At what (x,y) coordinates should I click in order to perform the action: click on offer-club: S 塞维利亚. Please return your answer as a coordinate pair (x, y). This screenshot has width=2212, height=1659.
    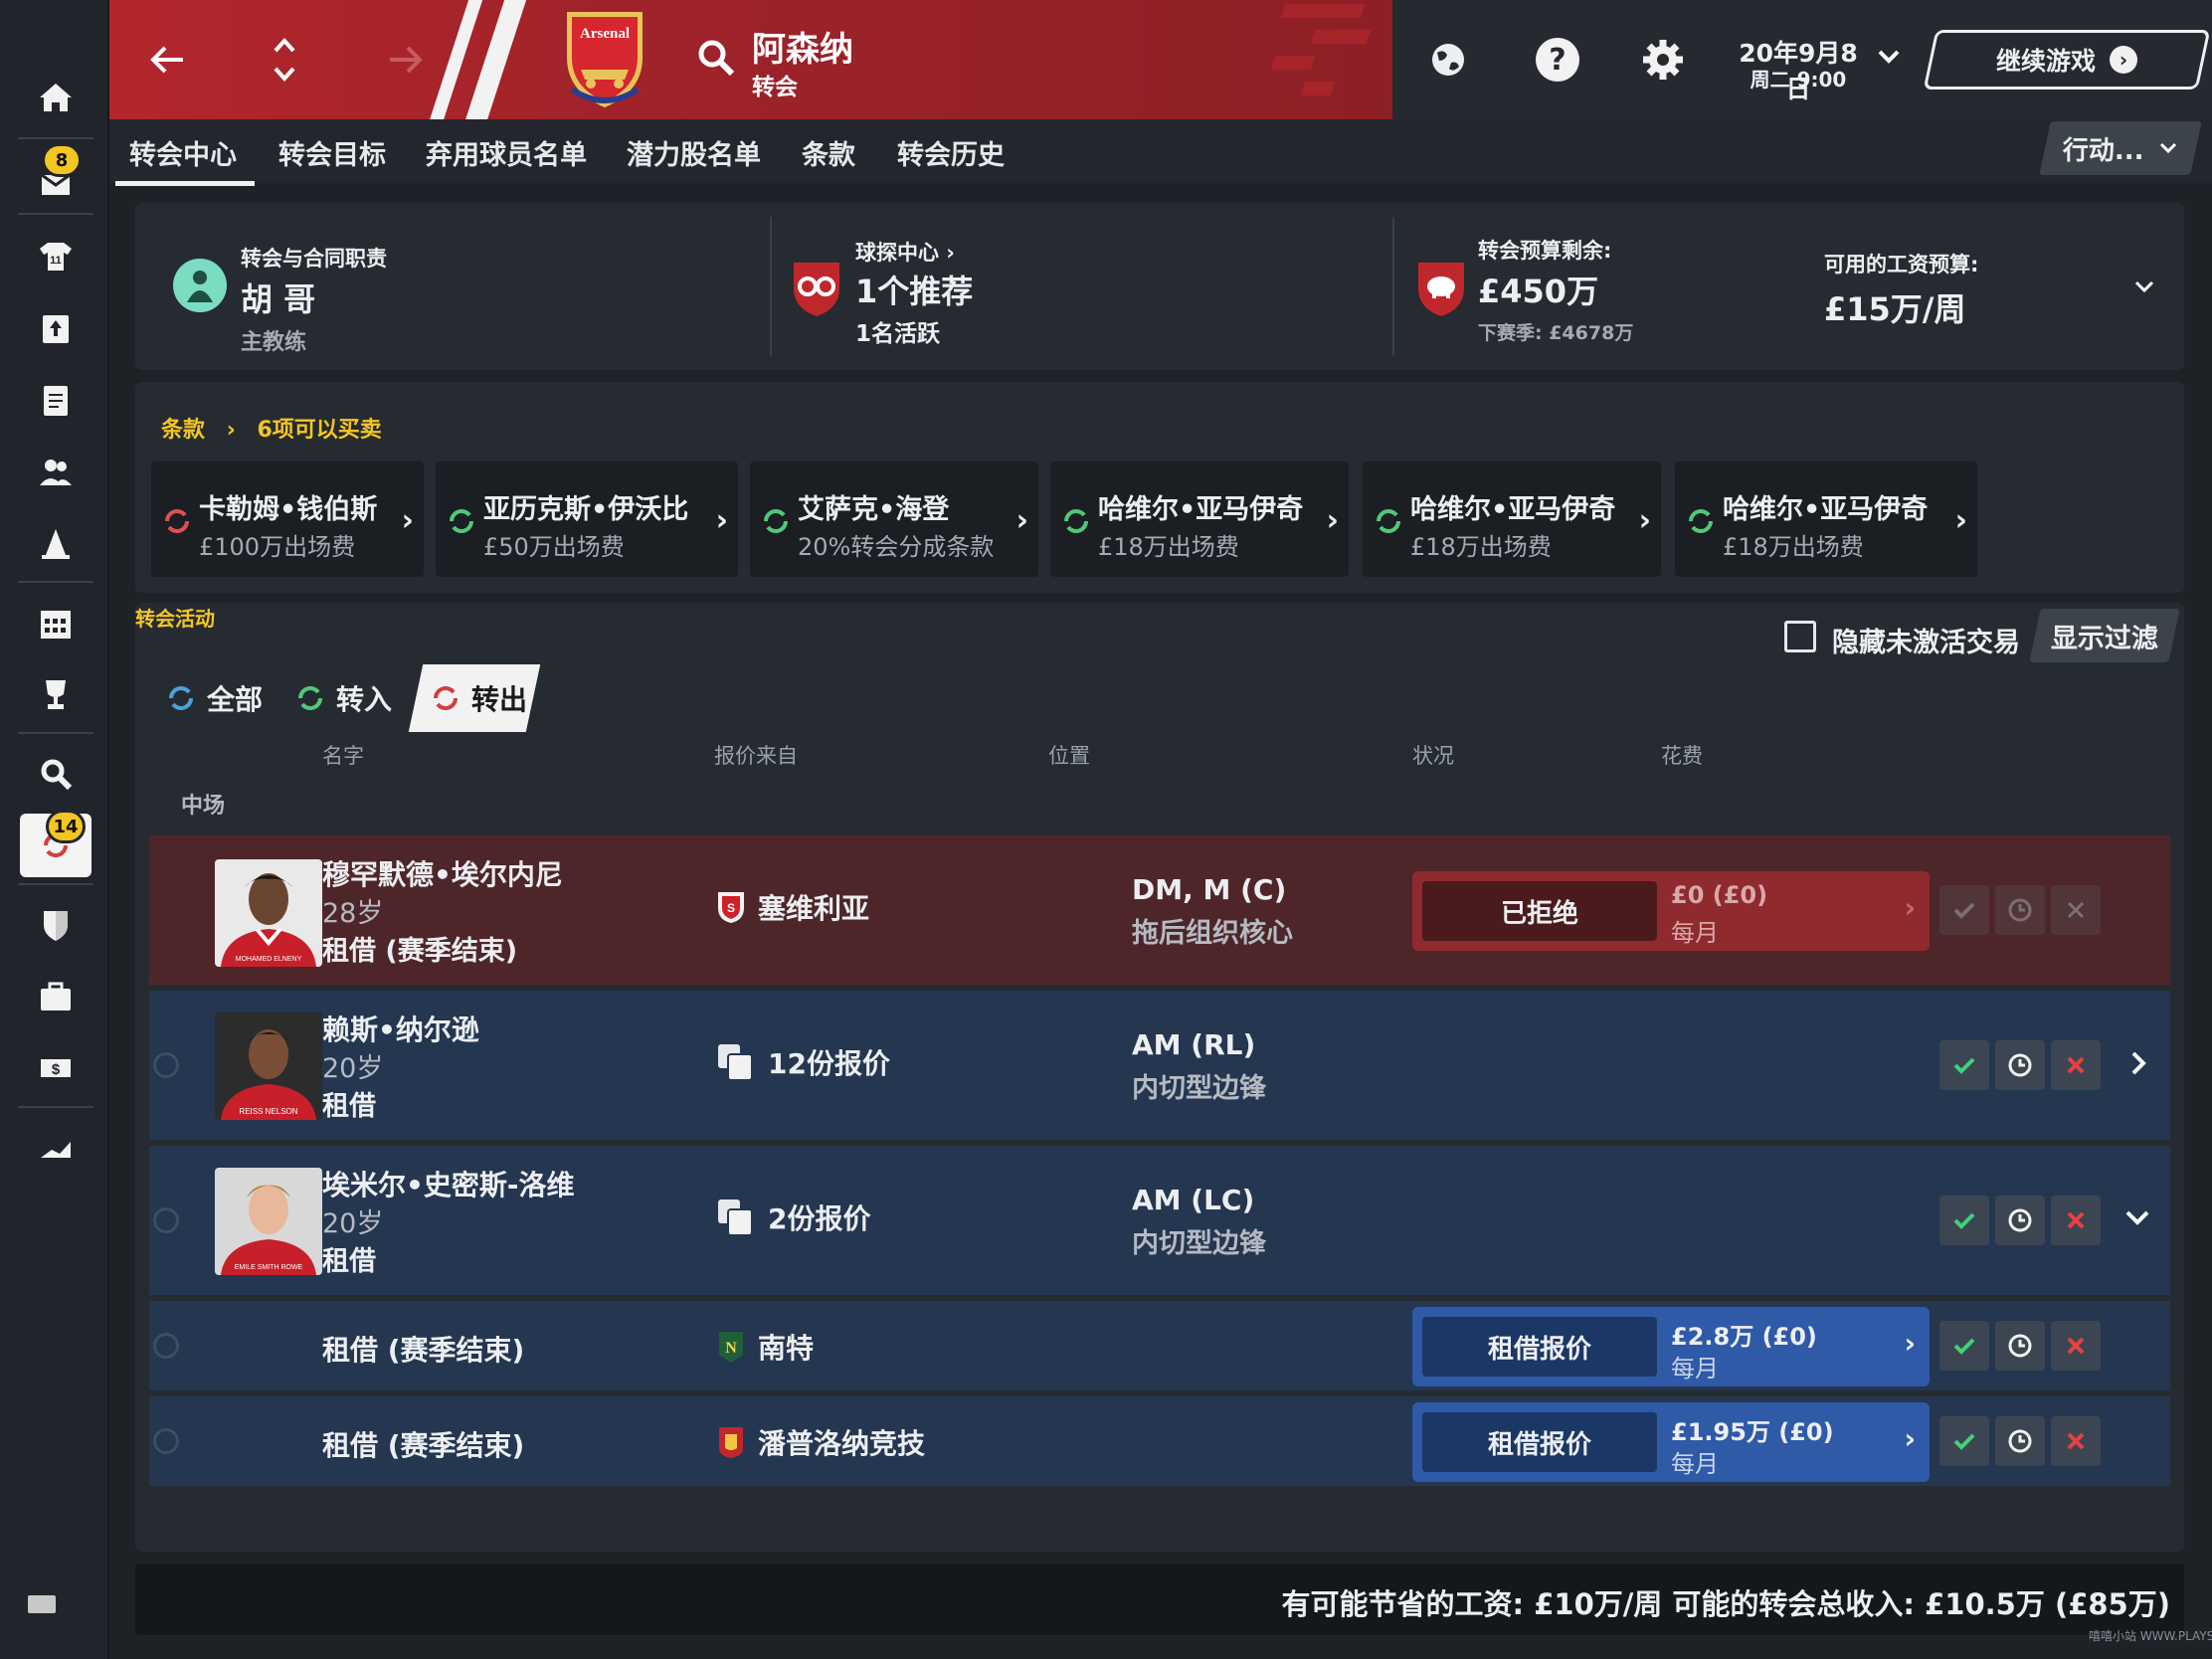
    Looking at the image, I should click on (792, 907).